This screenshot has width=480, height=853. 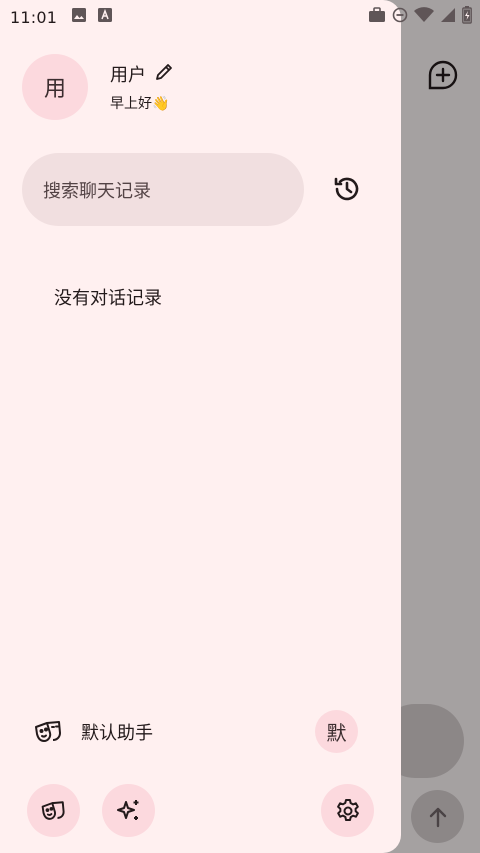 I want to click on gear-icon, so click(x=347, y=809).